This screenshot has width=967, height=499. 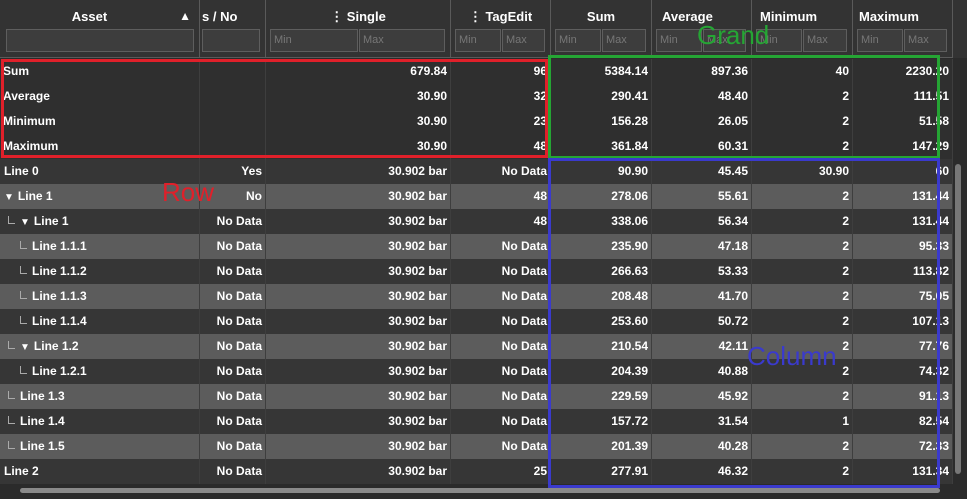 I want to click on cell-tagedit: 25, so click(x=501, y=471).